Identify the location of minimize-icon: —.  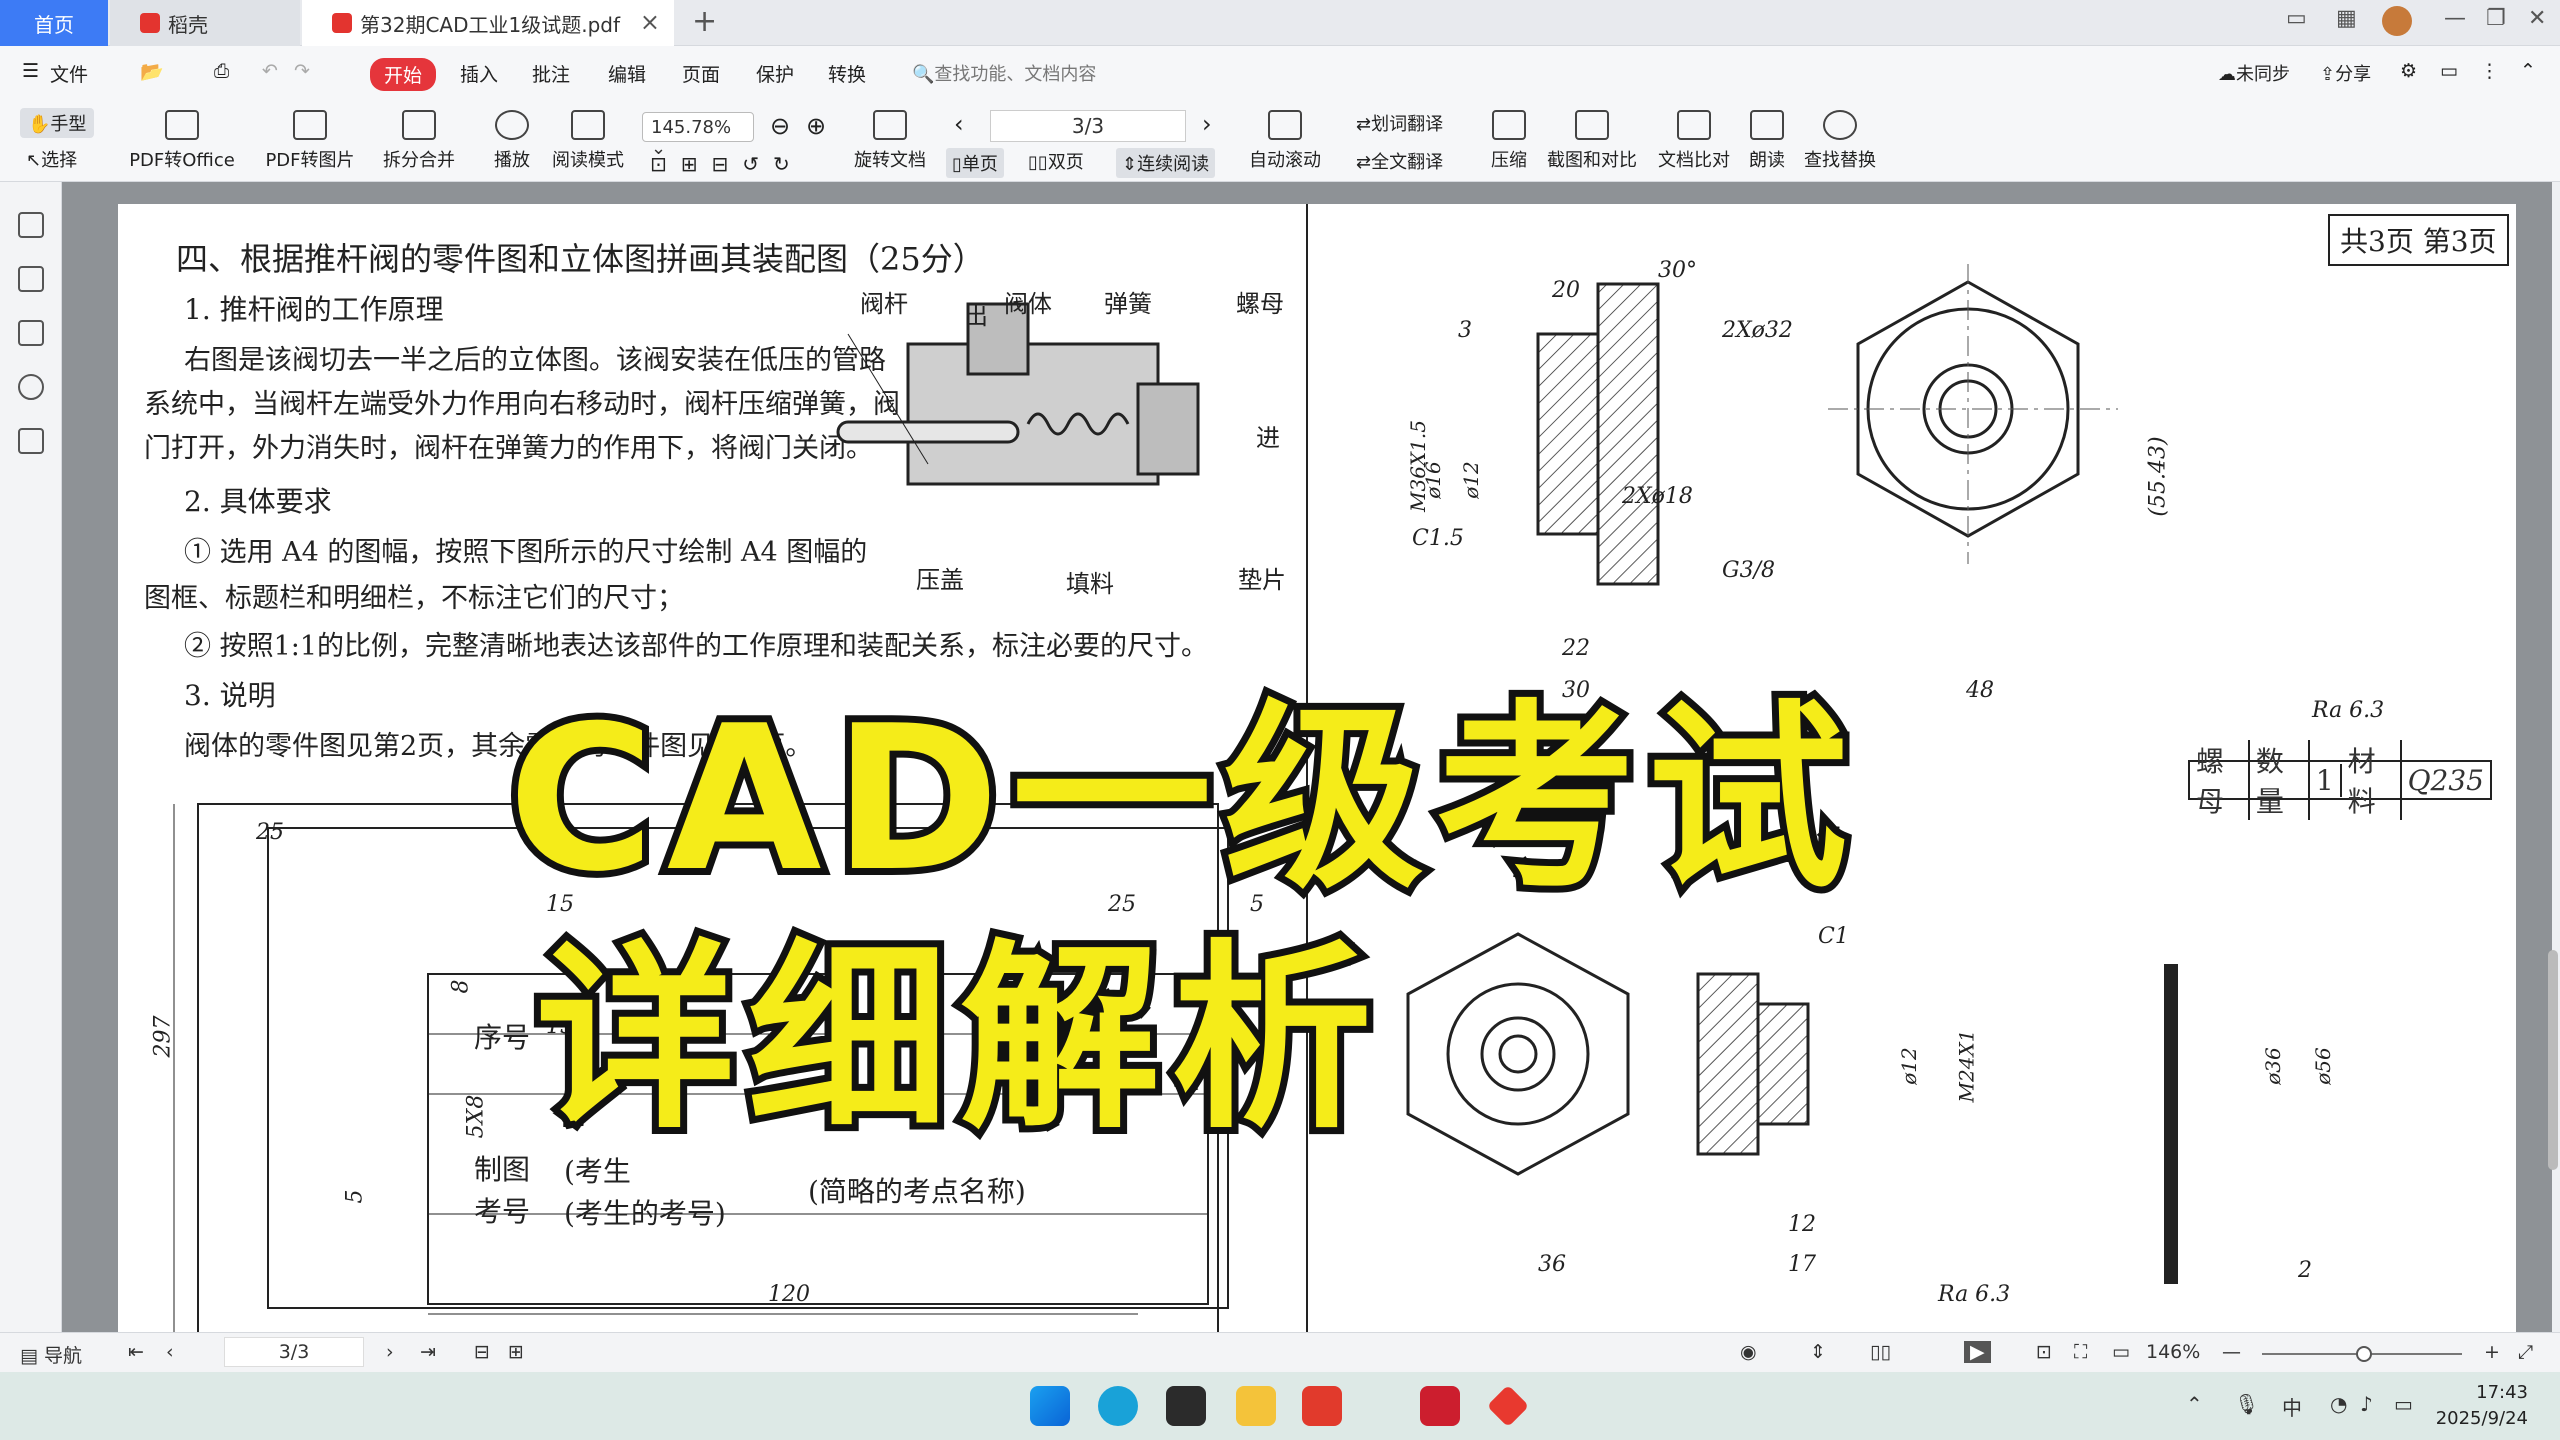
(2455, 18).